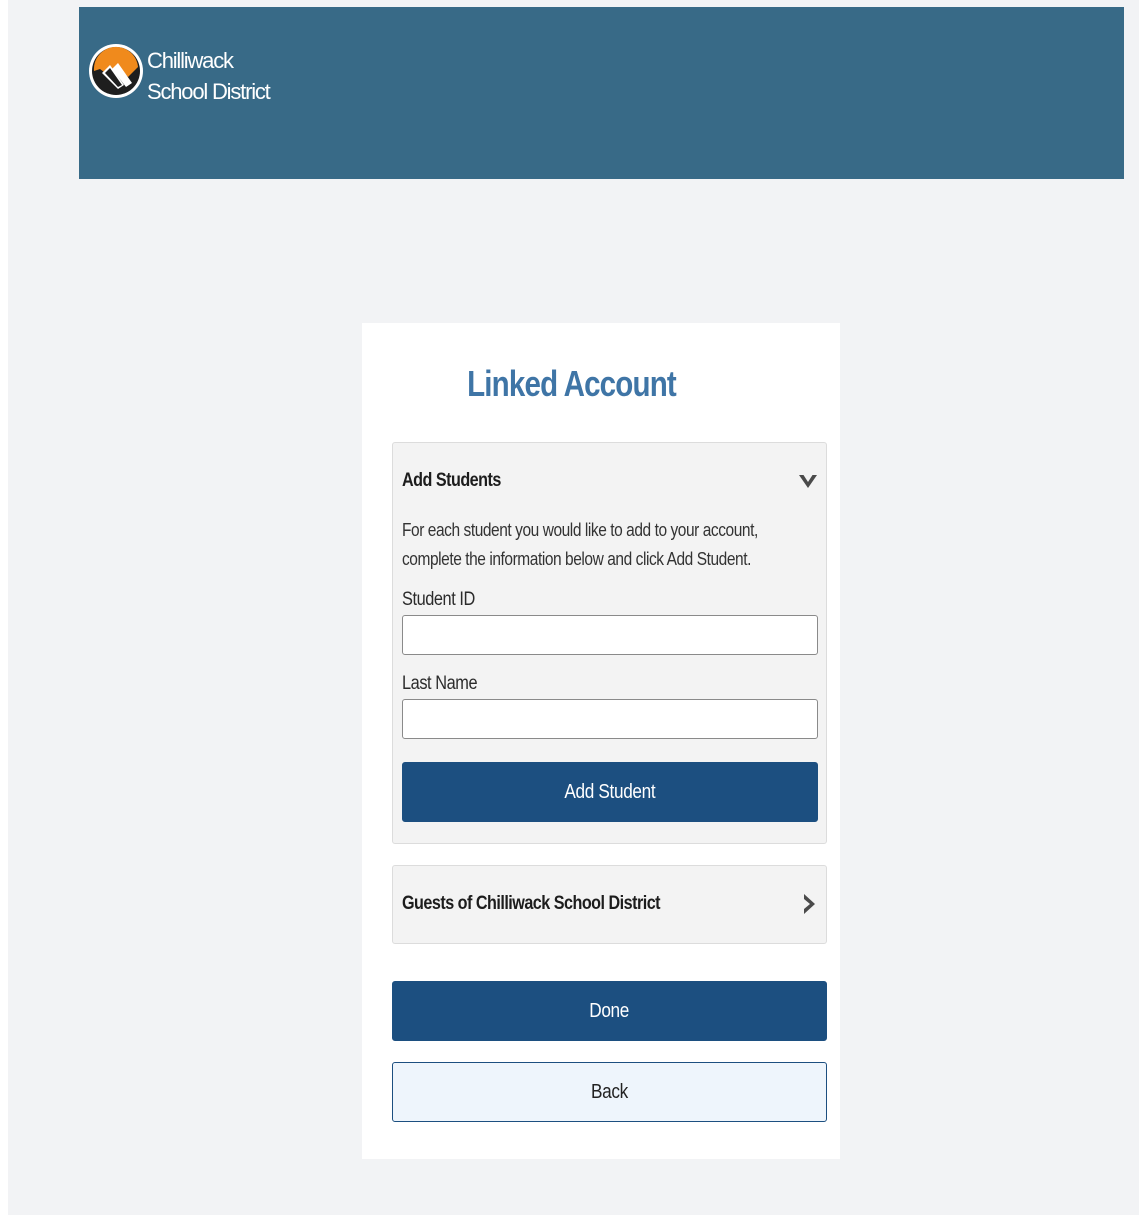  I want to click on last-name-input, so click(610, 719).